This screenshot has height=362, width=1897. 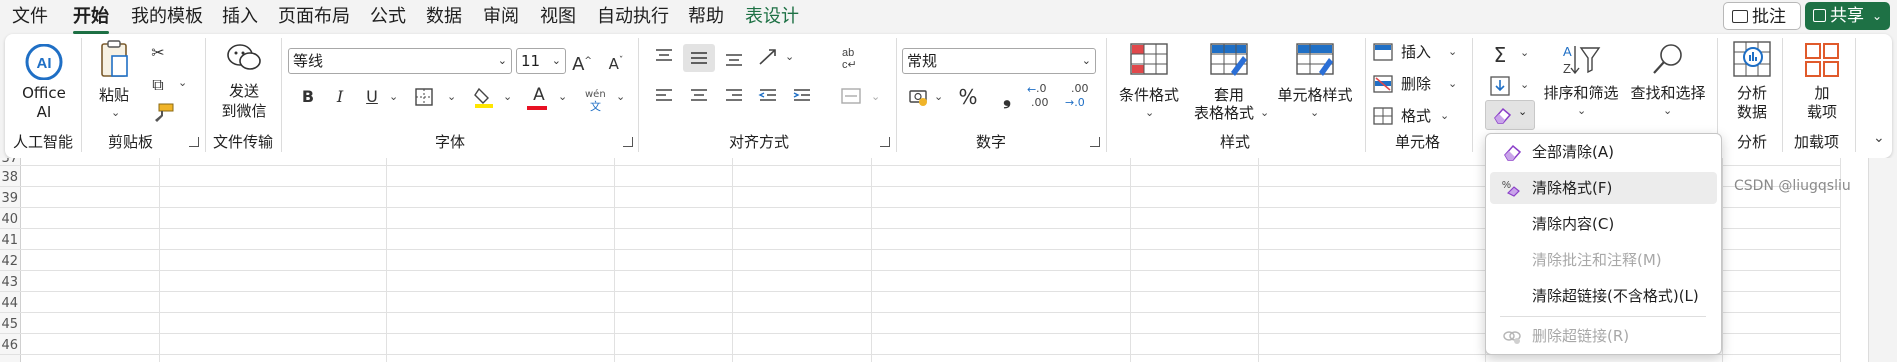 I want to click on font-color-button: A, so click(x=539, y=95).